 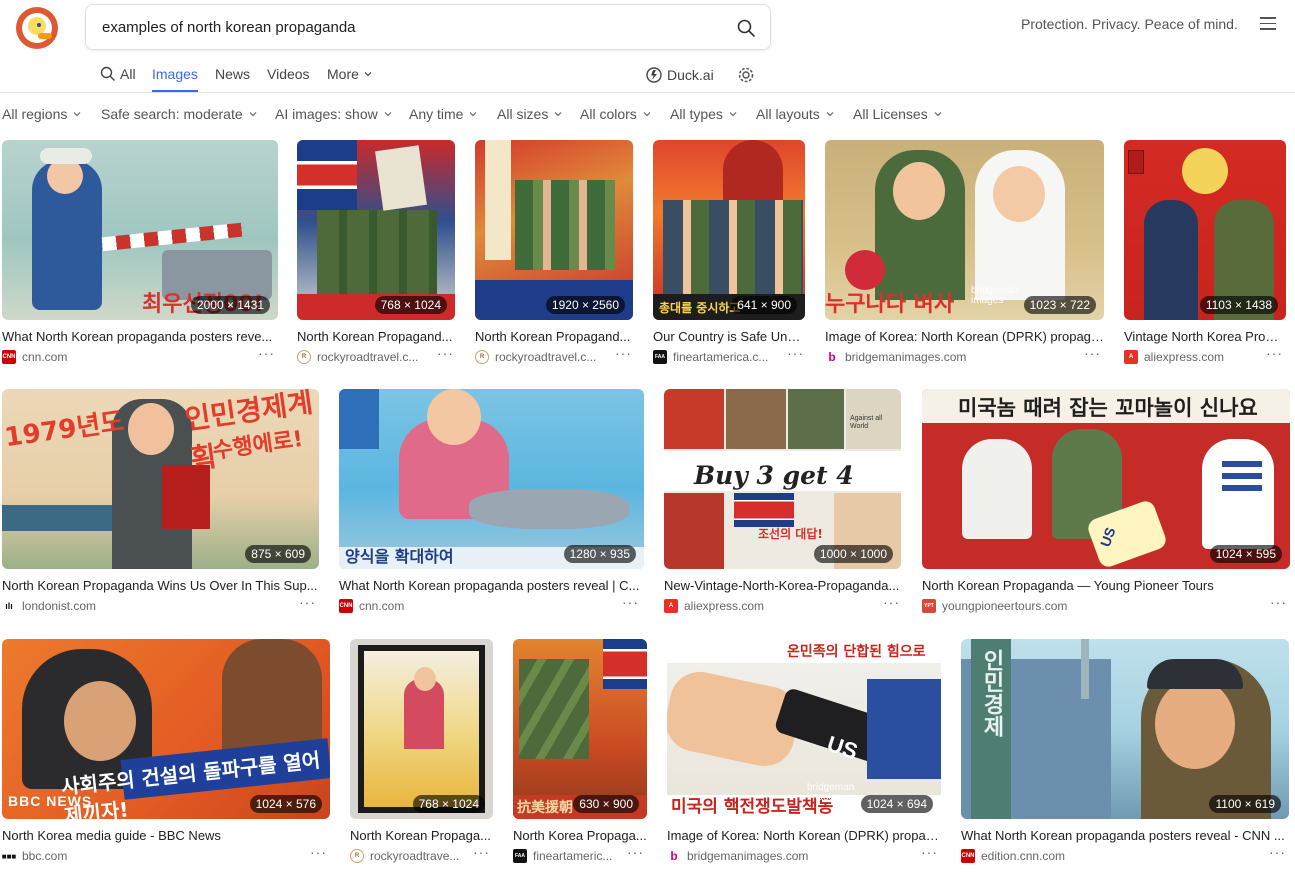 What do you see at coordinates (729, 230) in the screenshot?
I see `result-thumbnail: 총대를 중시하고 641 × 900` at bounding box center [729, 230].